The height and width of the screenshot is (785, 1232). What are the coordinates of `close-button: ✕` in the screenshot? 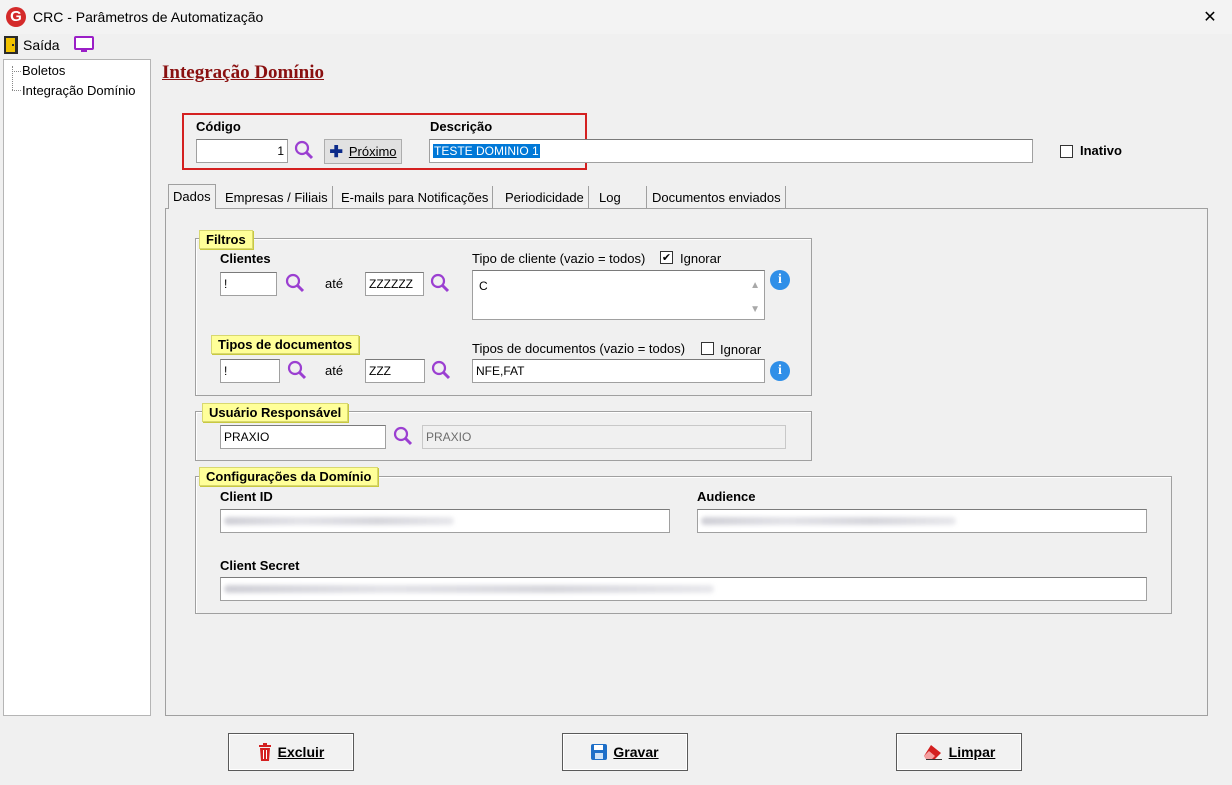 It's located at (1210, 17).